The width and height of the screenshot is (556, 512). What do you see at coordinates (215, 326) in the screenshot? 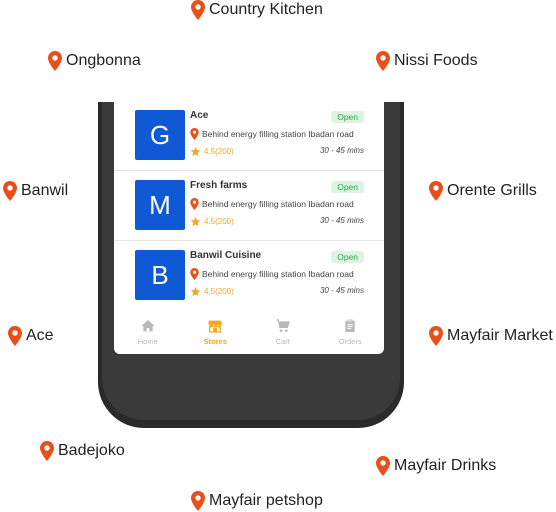
I see `store-icon` at bounding box center [215, 326].